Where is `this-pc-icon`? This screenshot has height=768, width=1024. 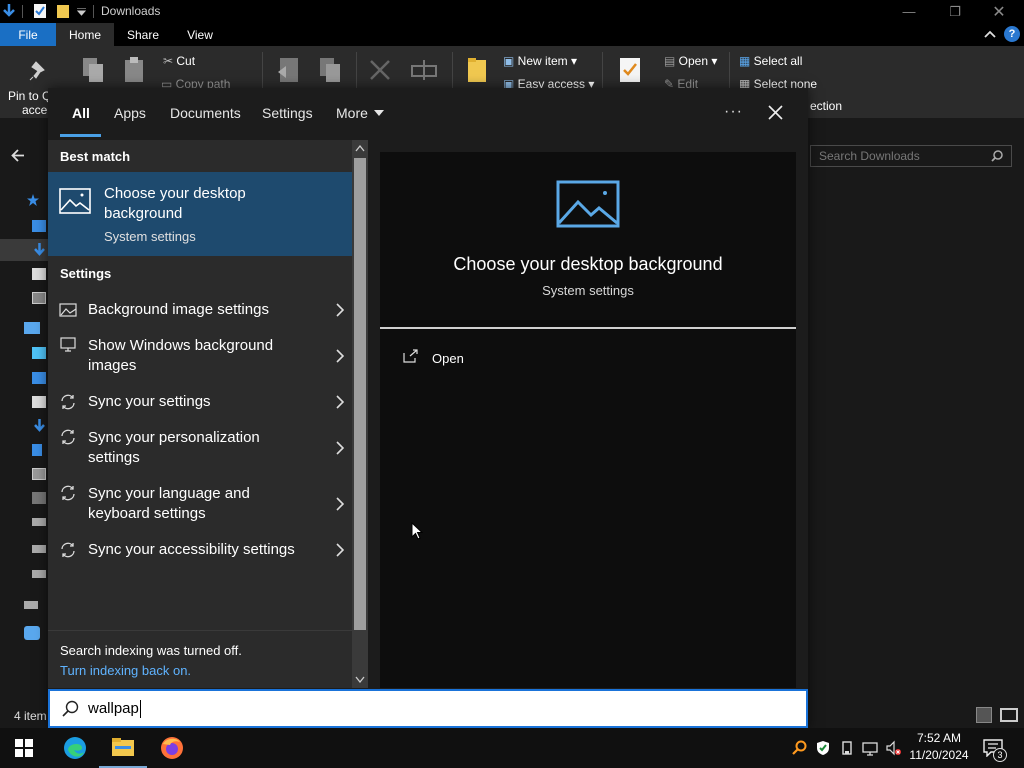
this-pc-icon is located at coordinates (32, 328).